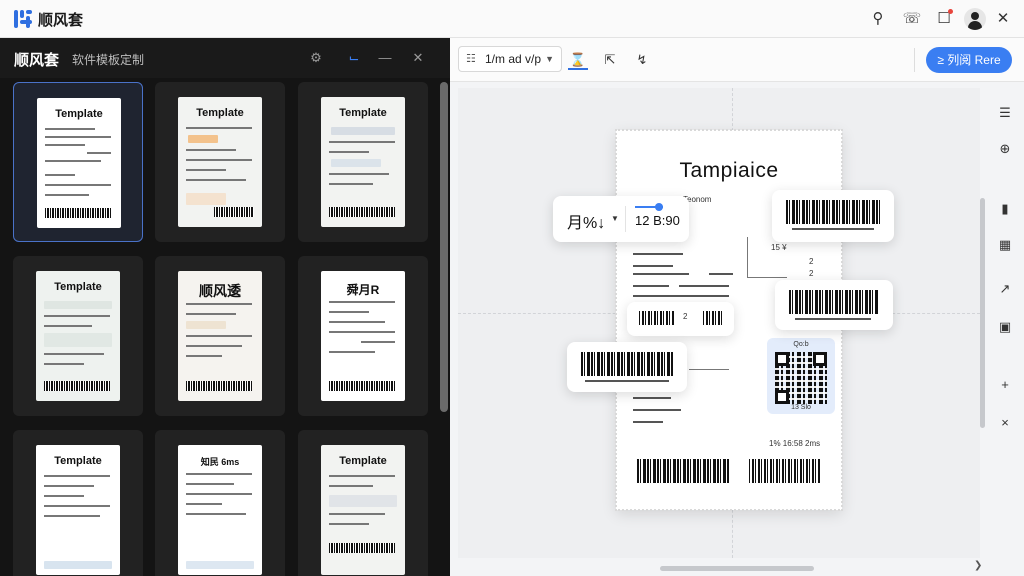  I want to click on chevron-right-icon: ❯, so click(978, 565).